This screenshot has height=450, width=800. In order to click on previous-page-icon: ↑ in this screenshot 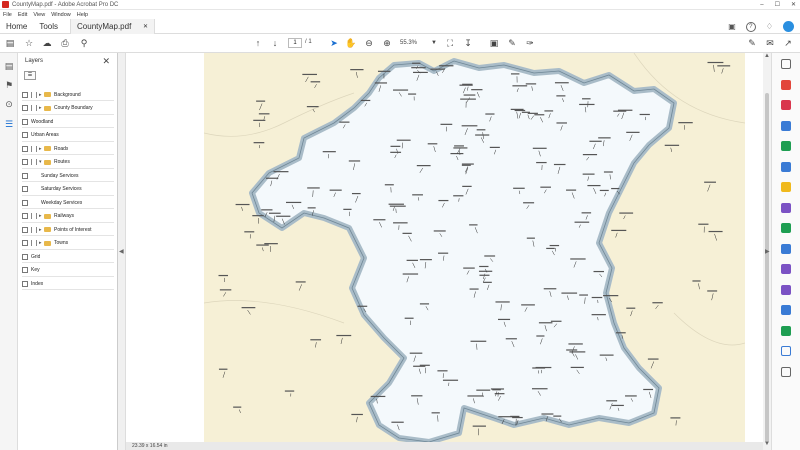, I will do `click(258, 43)`.